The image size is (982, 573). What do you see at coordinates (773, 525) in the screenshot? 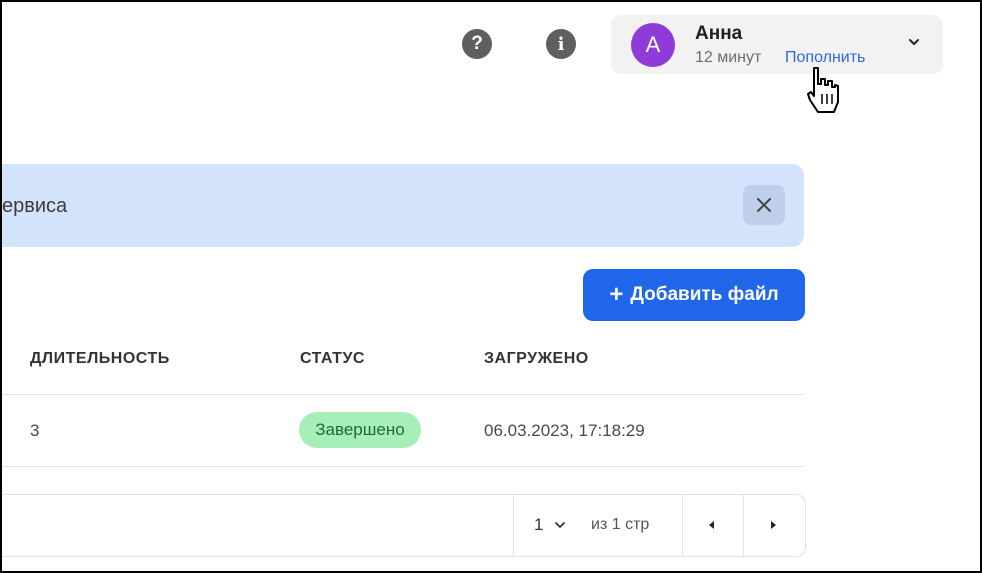
I see `next-page-icon` at bounding box center [773, 525].